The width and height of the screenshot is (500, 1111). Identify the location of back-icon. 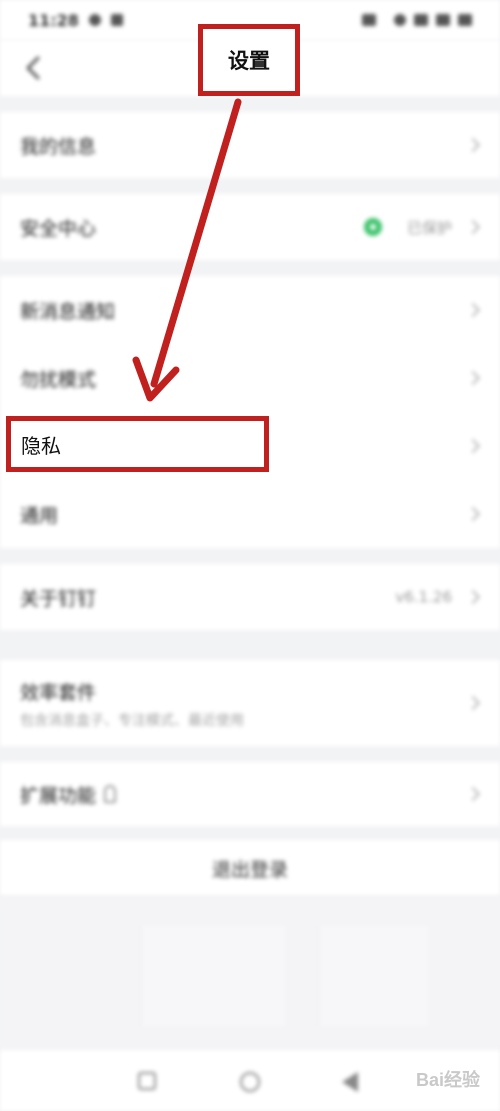
(350, 1082).